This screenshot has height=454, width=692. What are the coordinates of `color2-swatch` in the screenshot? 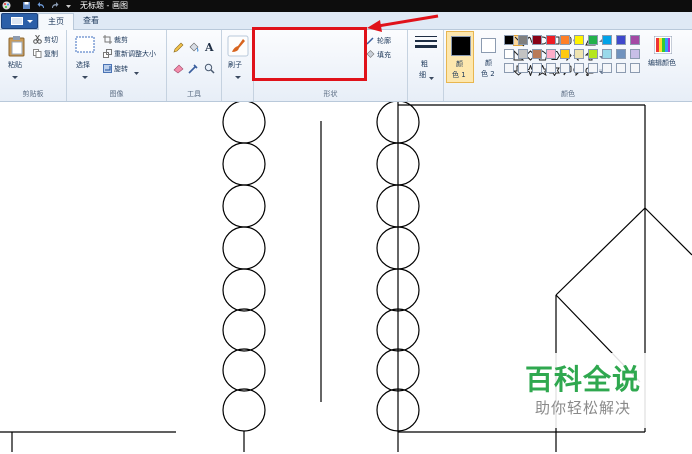 It's located at (488, 45).